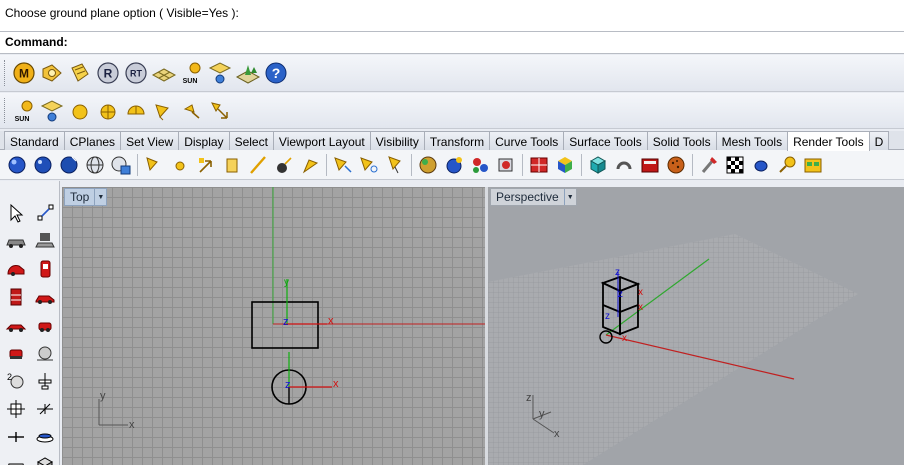 Image resolution: width=904 pixels, height=465 pixels. Describe the element at coordinates (454, 165) in the screenshot. I see `texture-sphere-button` at that location.